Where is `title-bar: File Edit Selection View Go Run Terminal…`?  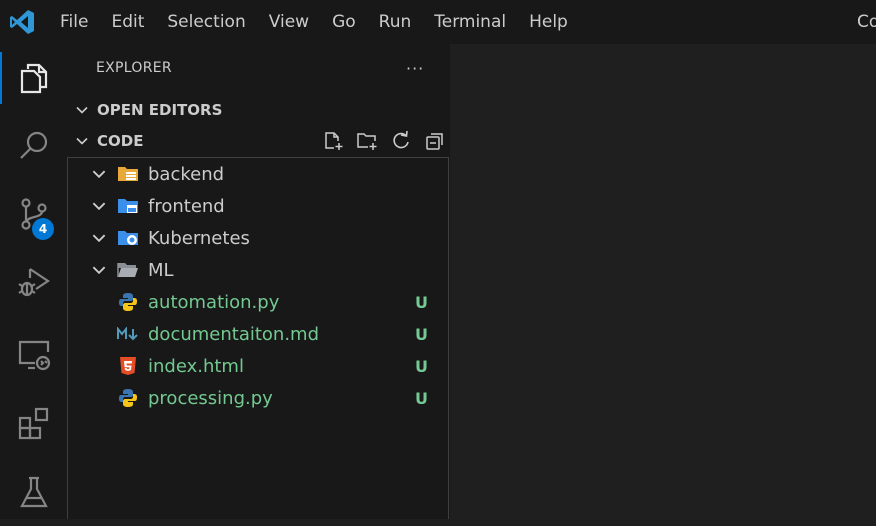
title-bar: File Edit Selection View Go Run Terminal… is located at coordinates (438, 22).